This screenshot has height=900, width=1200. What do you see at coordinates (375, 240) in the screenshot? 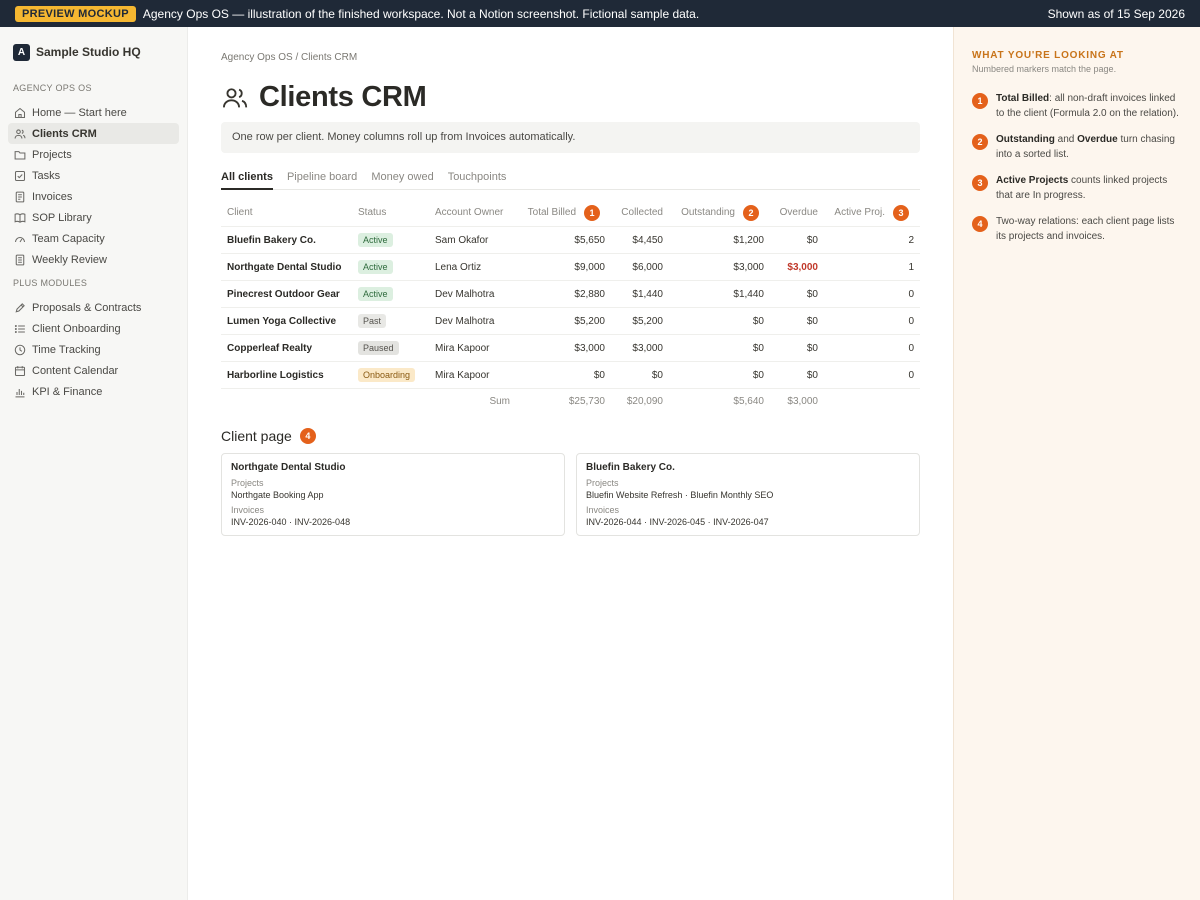
I see `status-badge: Active` at bounding box center [375, 240].